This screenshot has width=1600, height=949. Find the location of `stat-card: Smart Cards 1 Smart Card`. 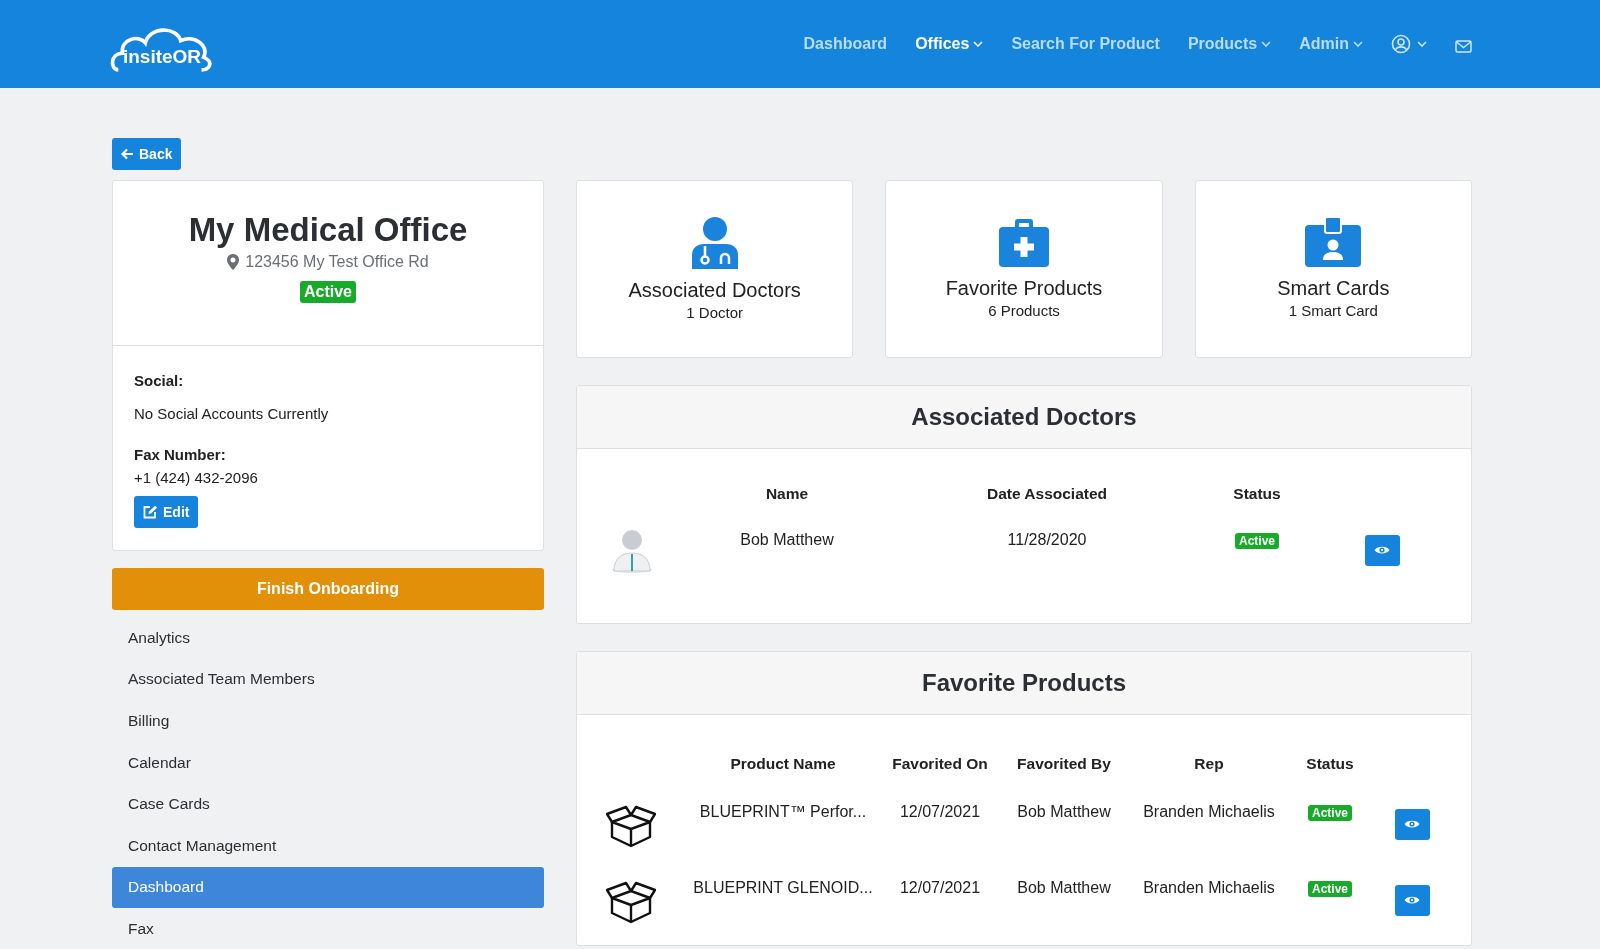

stat-card: Smart Cards 1 Smart Card is located at coordinates (1333, 269).